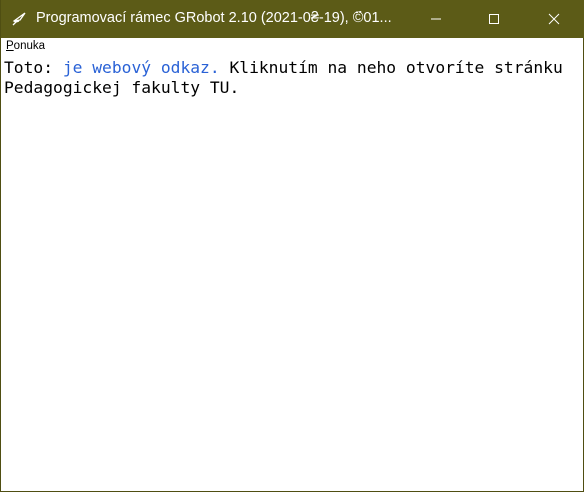 This screenshot has width=584, height=492. What do you see at coordinates (19, 19) in the screenshot?
I see `grobot-app-icon` at bounding box center [19, 19].